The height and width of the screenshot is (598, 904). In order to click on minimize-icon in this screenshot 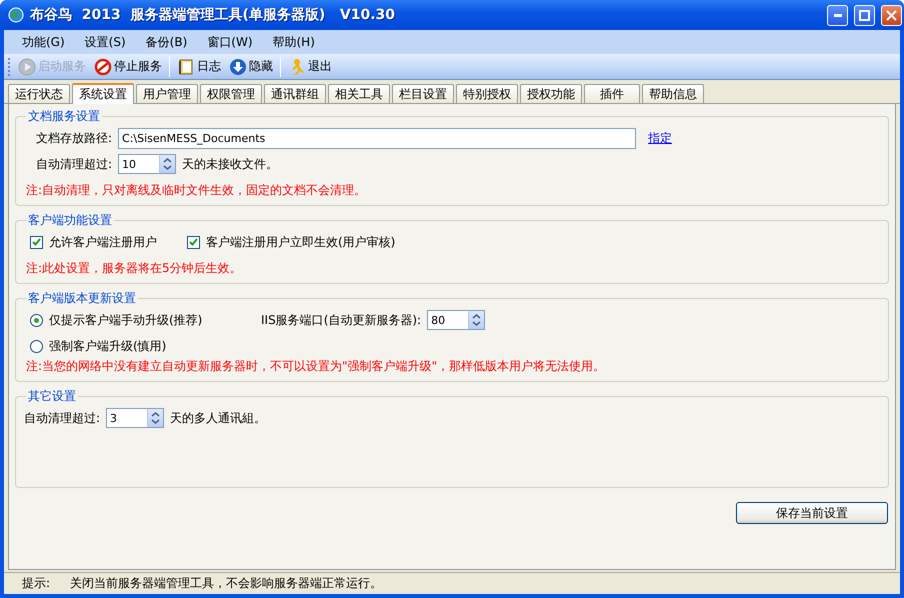, I will do `click(838, 15)`.